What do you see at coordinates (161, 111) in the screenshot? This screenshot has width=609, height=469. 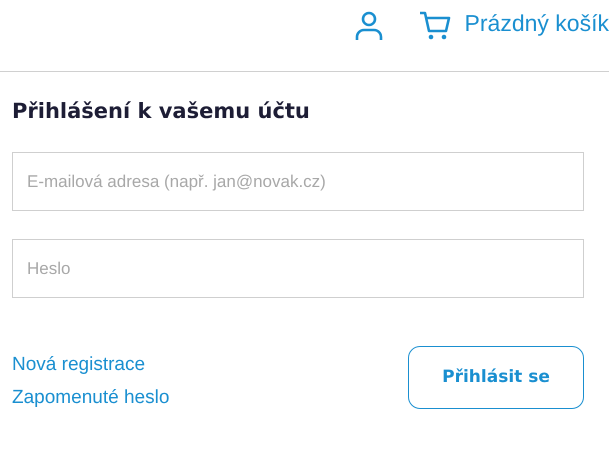 I see `form-title: Přihlášení k vašemu účtu` at bounding box center [161, 111].